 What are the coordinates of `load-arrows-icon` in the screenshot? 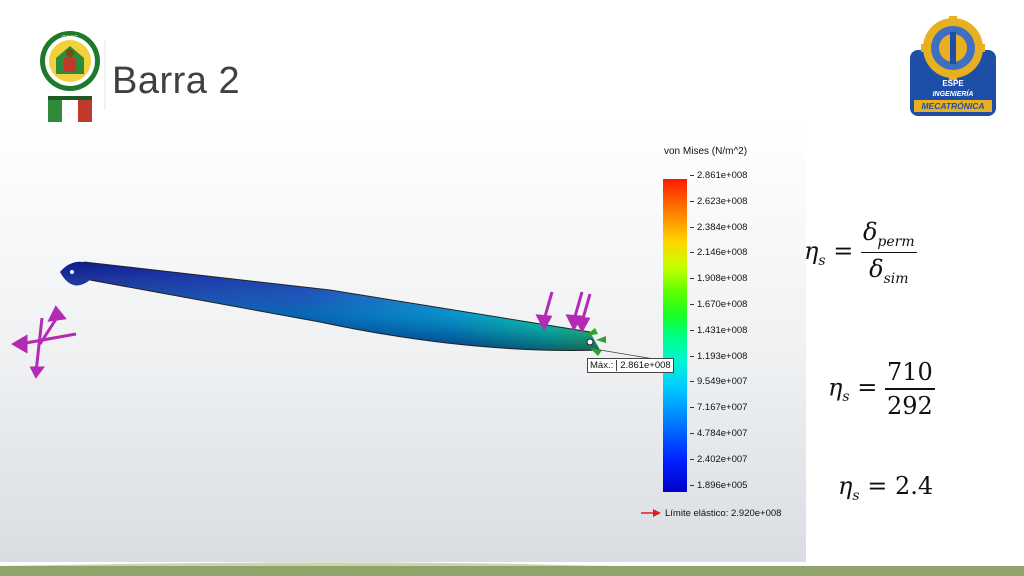 It's located at (563, 312).